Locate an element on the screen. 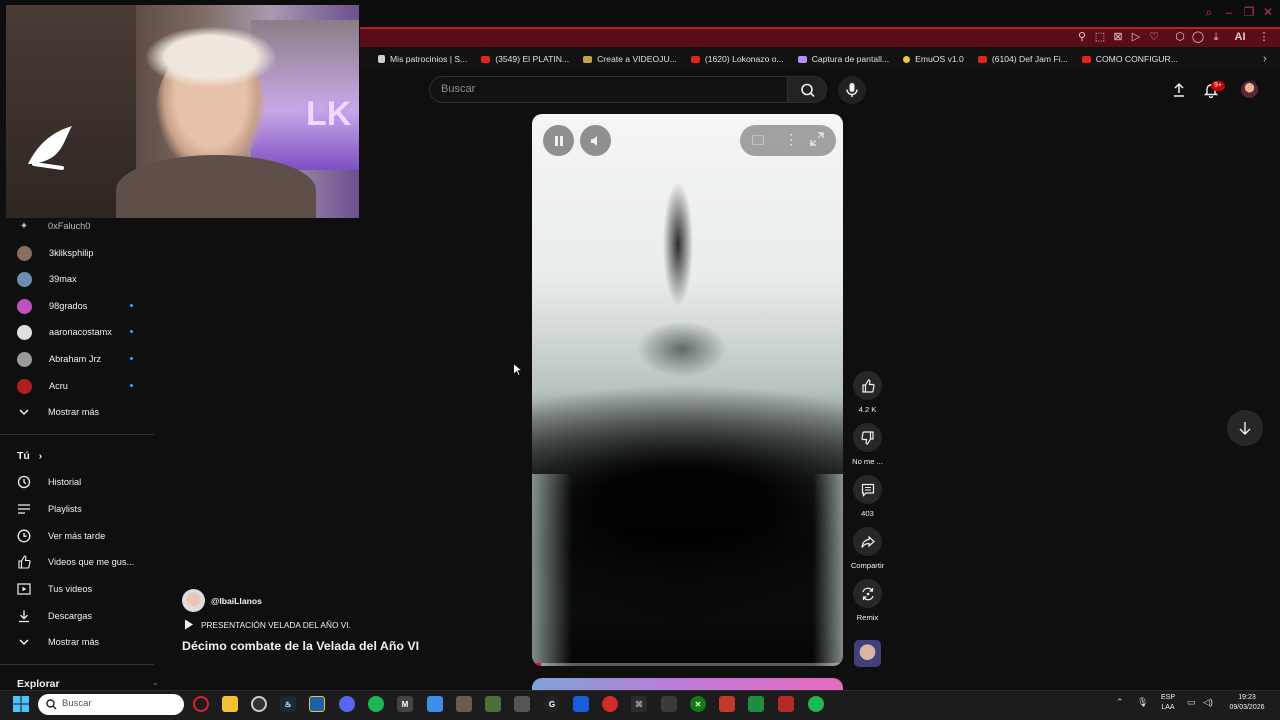  ai-button: AI is located at coordinates (1240, 37).